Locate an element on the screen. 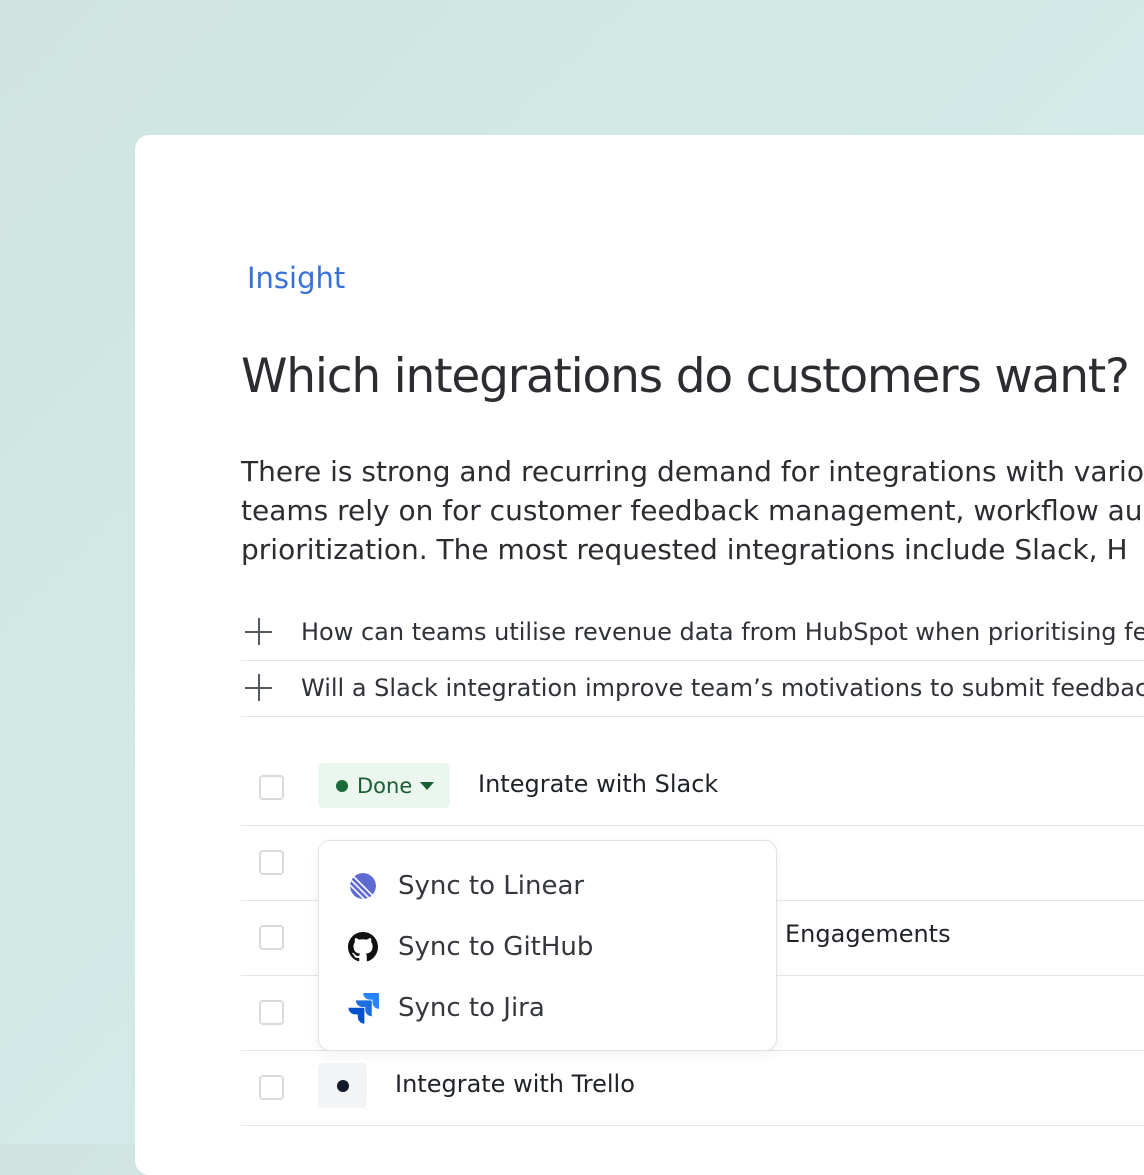 The width and height of the screenshot is (1144, 1175). menu-item-label: Sync to Jira is located at coordinates (471, 1007).